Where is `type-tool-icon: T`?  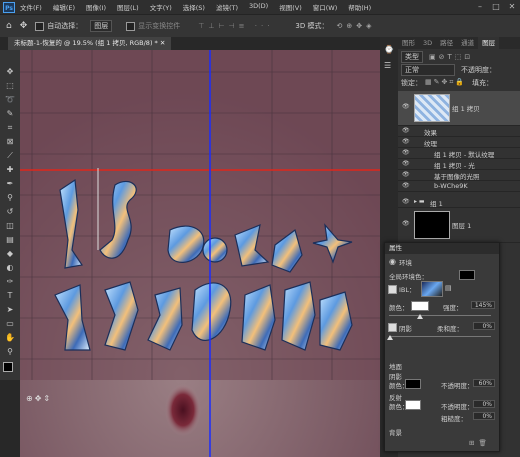 type-tool-icon: T is located at coordinates (10, 296).